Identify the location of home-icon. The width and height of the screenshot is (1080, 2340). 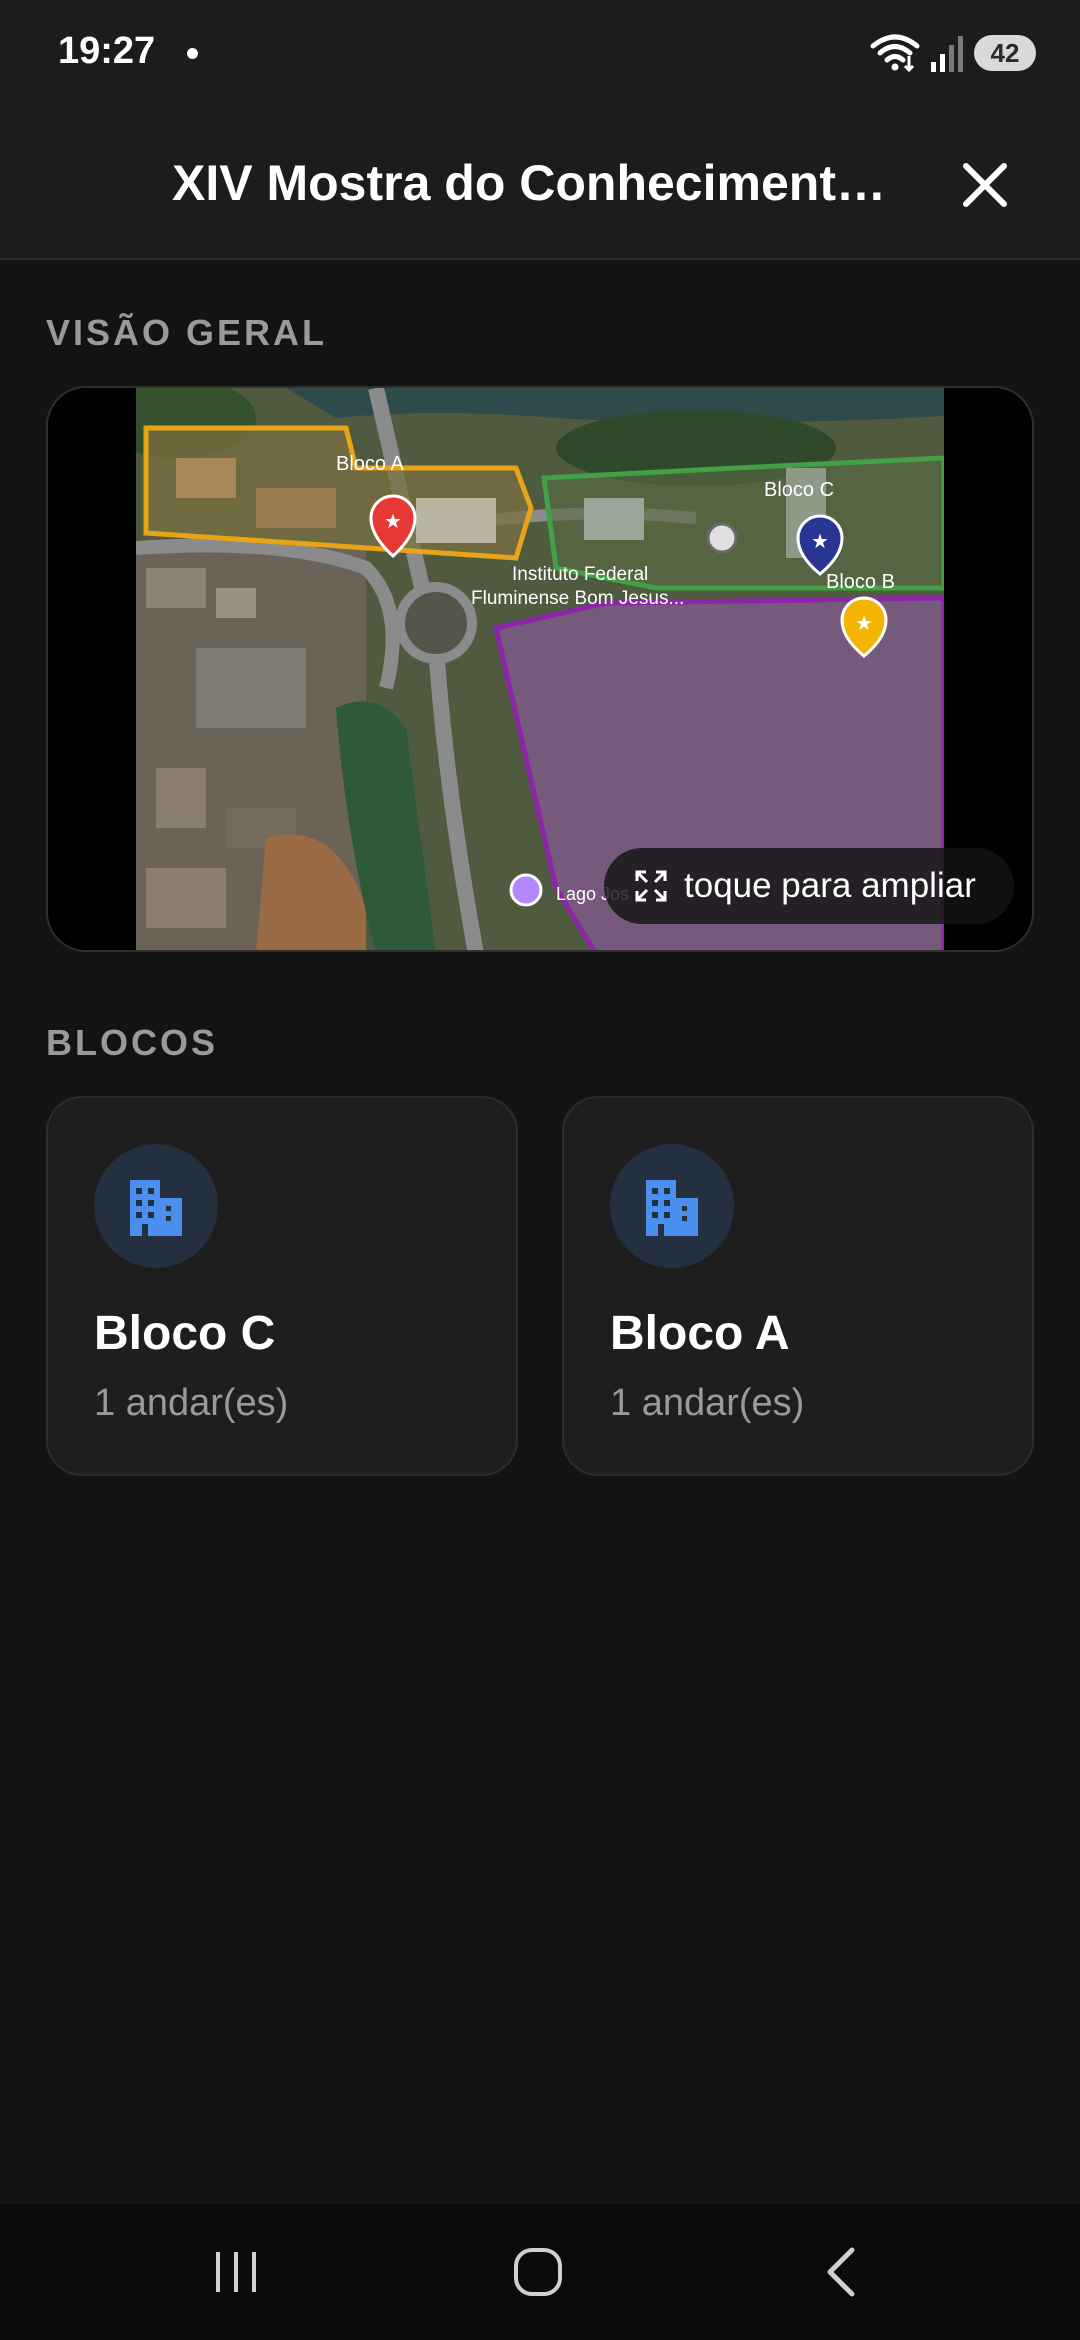
(538, 2272).